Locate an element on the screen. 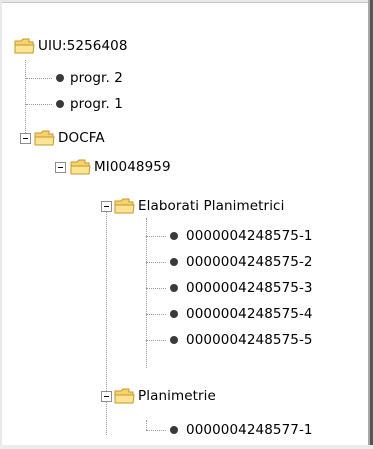 The height and width of the screenshot is (449, 373). tree-node-label: progr. 1 is located at coordinates (96, 104).